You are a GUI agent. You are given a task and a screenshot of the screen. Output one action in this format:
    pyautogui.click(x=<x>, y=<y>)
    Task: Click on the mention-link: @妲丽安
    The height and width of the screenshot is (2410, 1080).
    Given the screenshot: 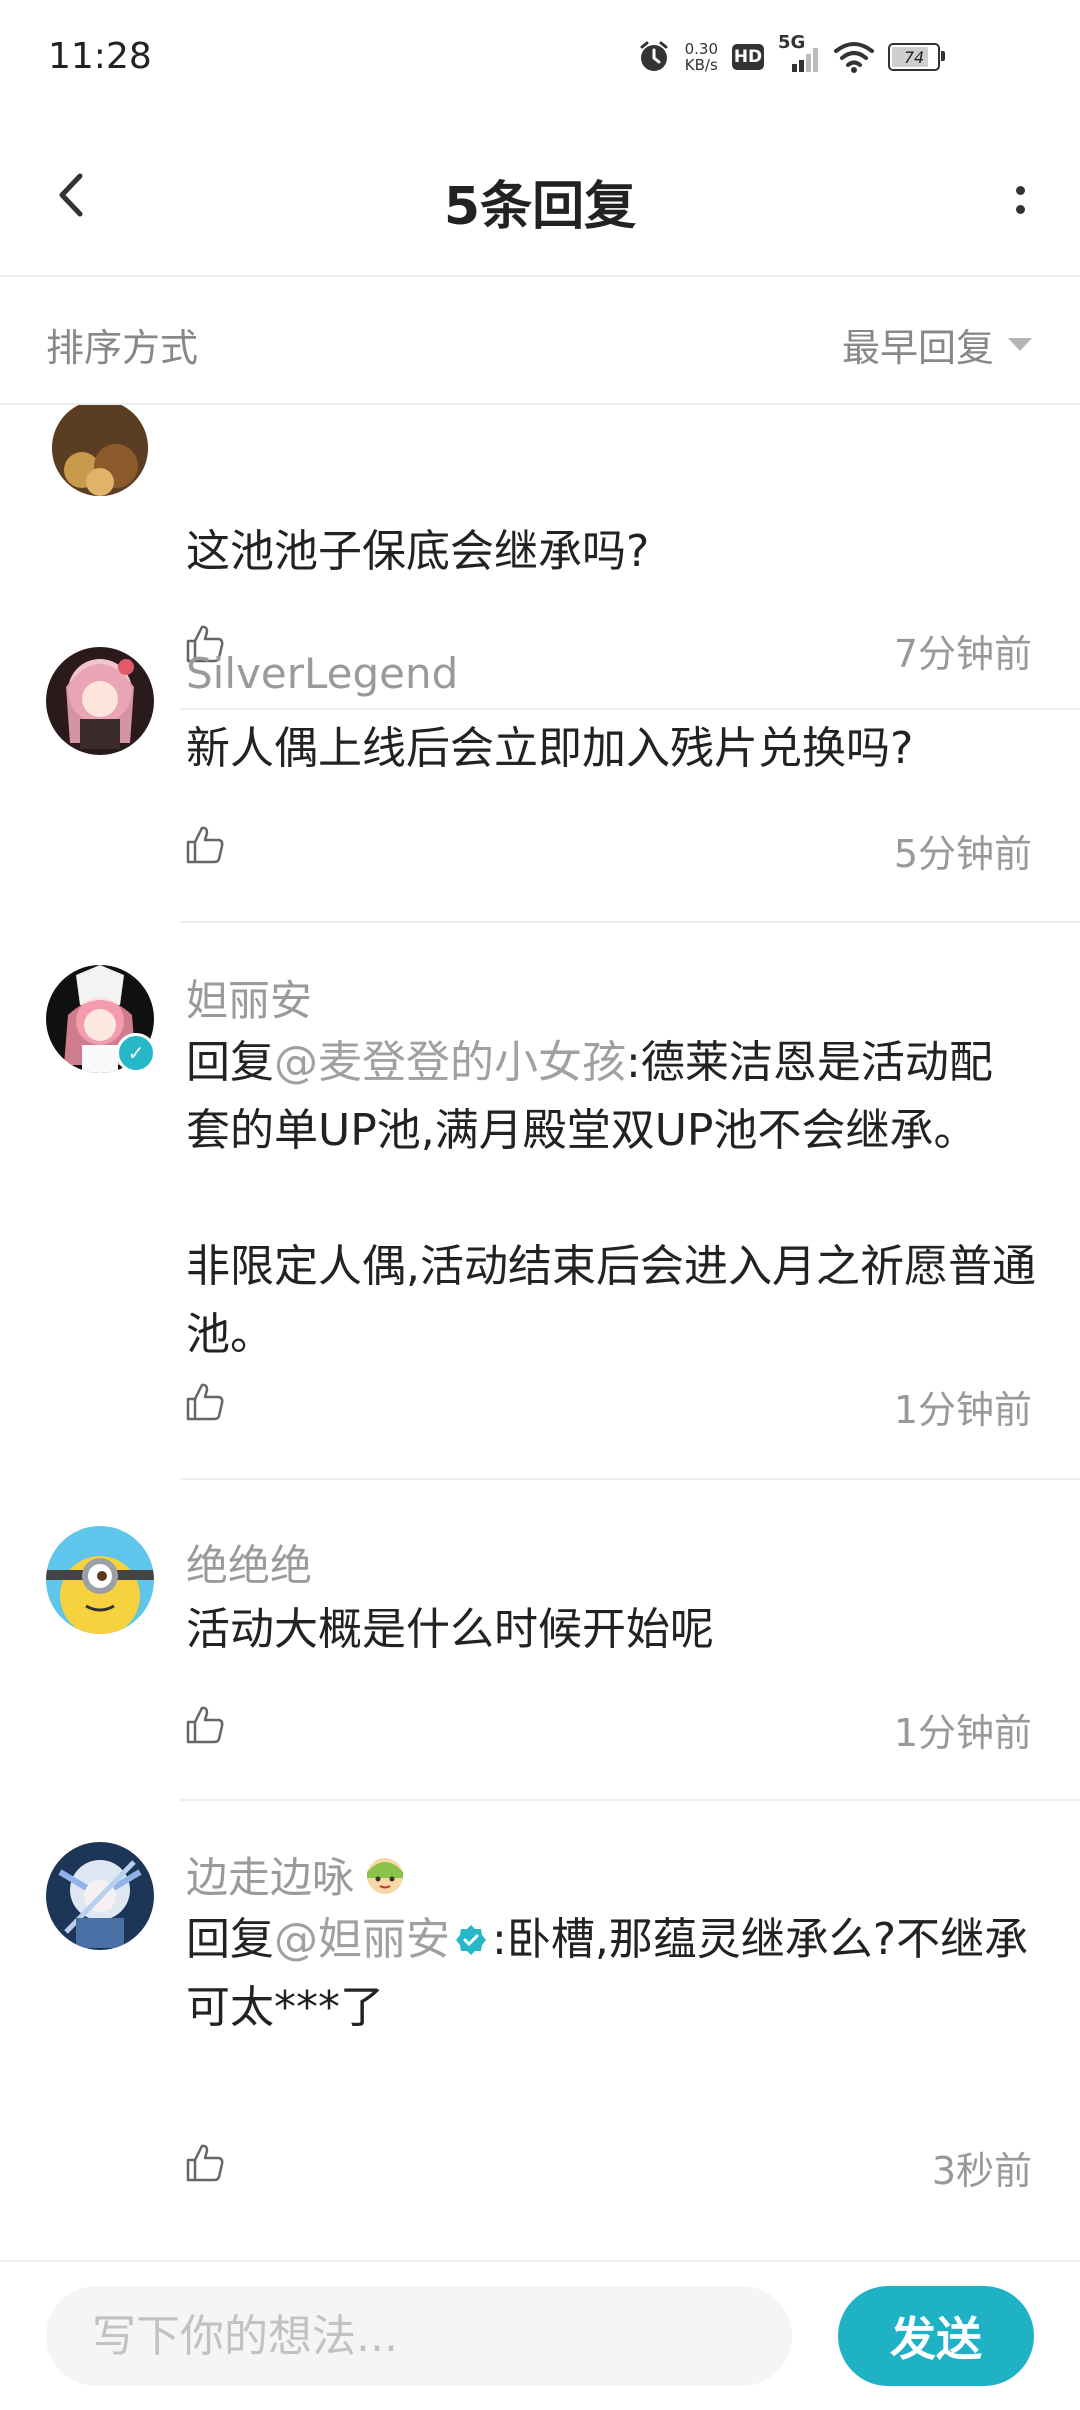 What is the action you would take?
    pyautogui.click(x=362, y=1939)
    